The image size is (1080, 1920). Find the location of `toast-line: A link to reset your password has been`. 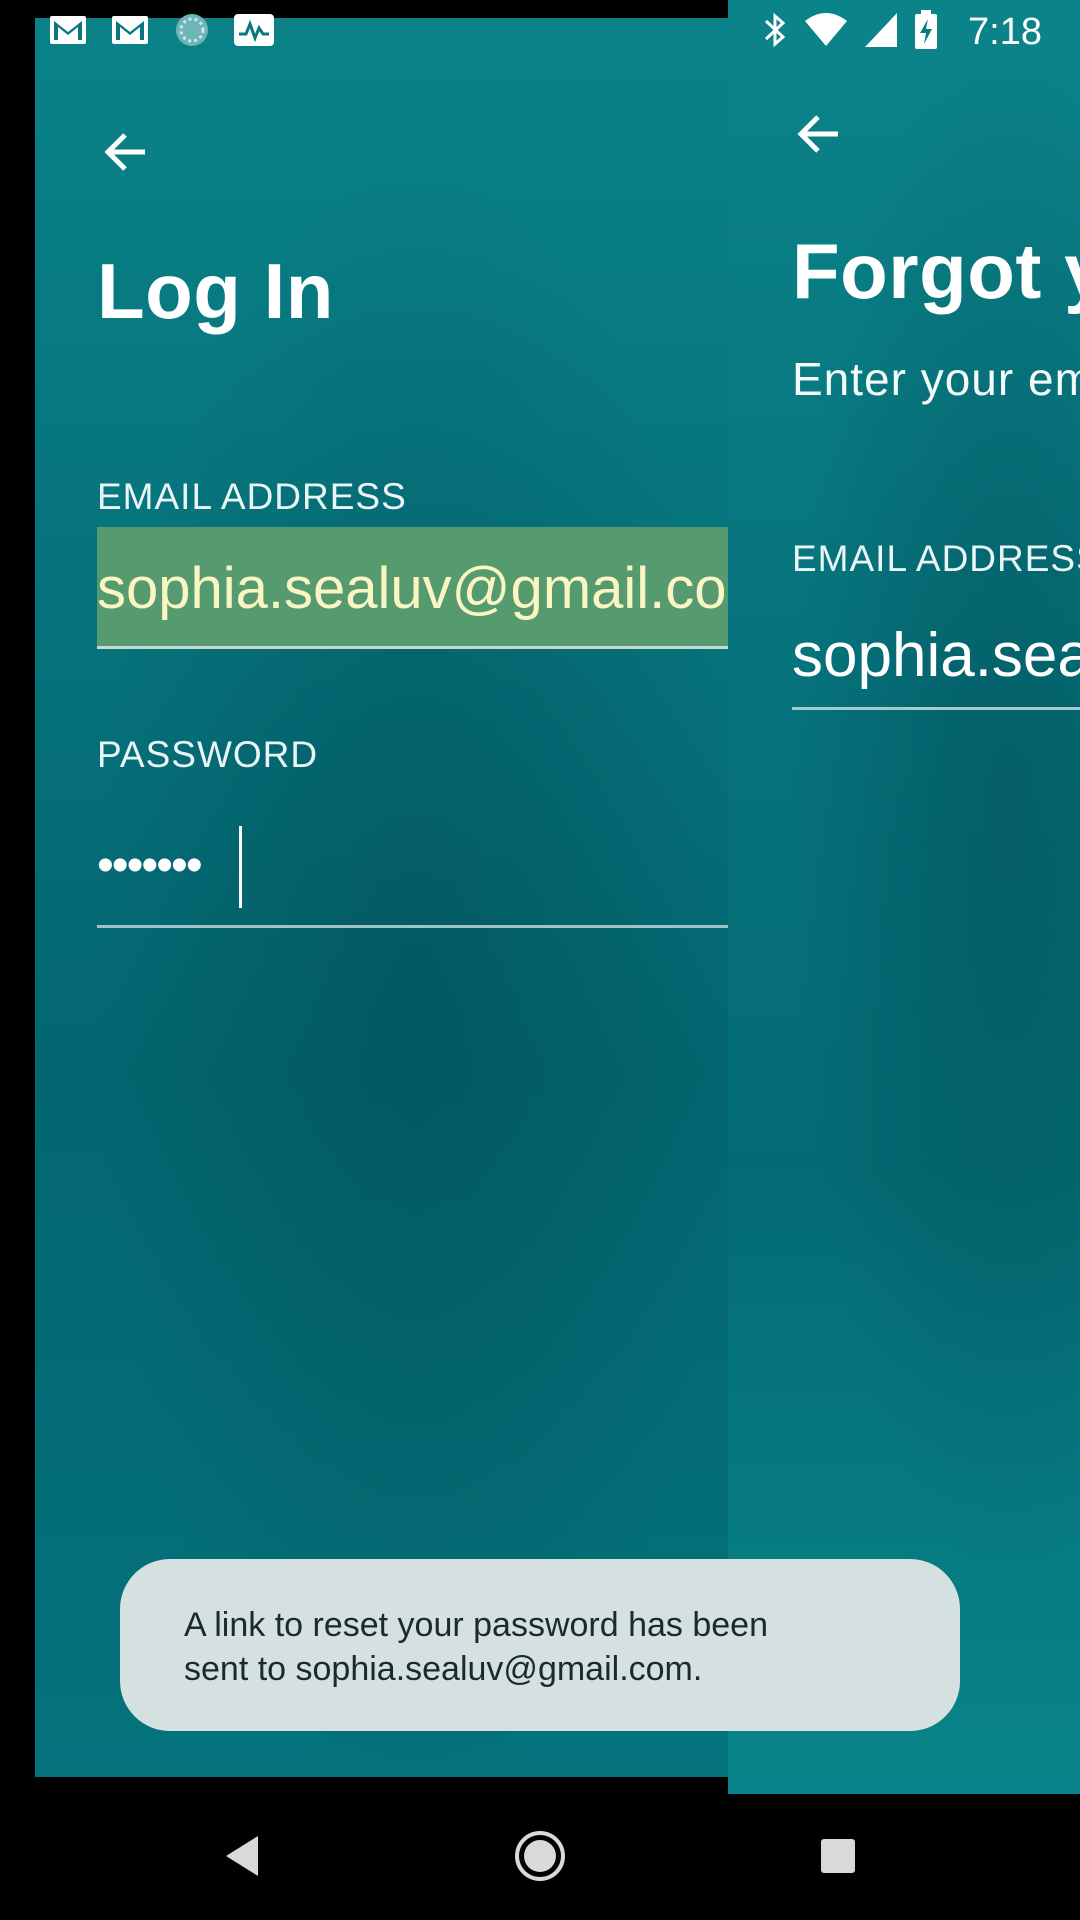

toast-line: A link to reset your password has been is located at coordinates (476, 1625).